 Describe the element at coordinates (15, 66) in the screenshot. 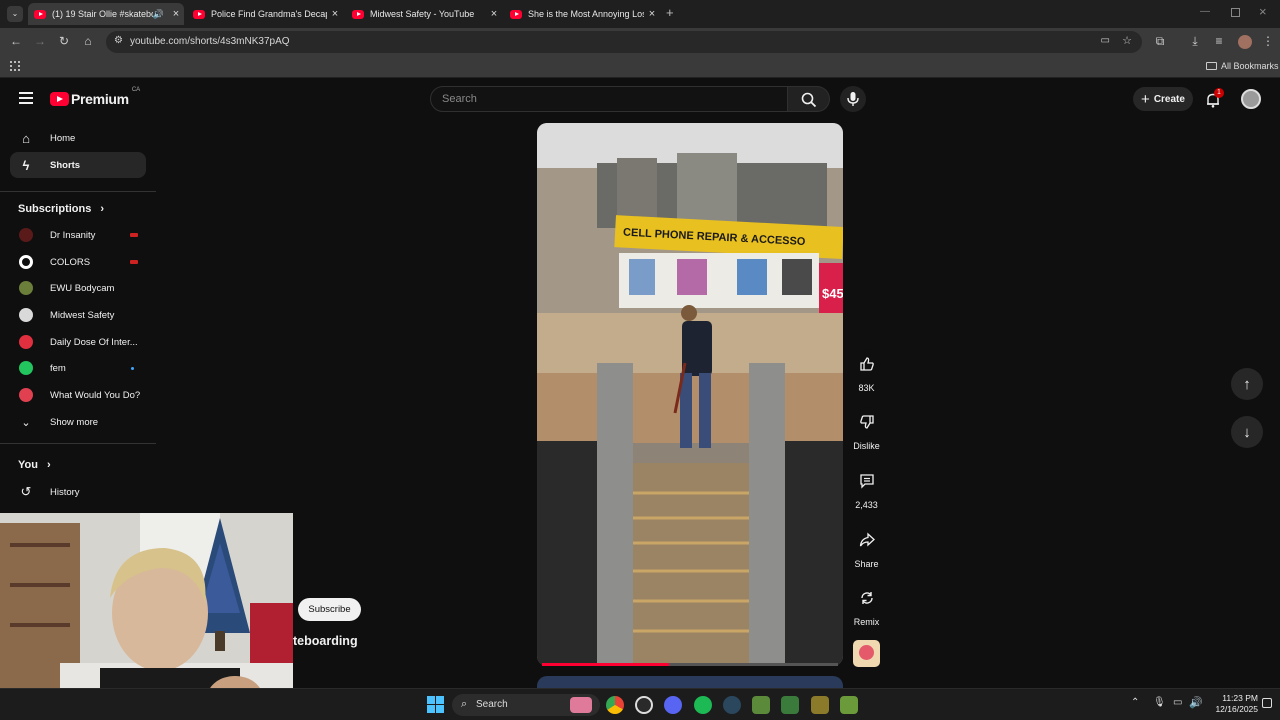

I see `apps-grid-icon` at that location.